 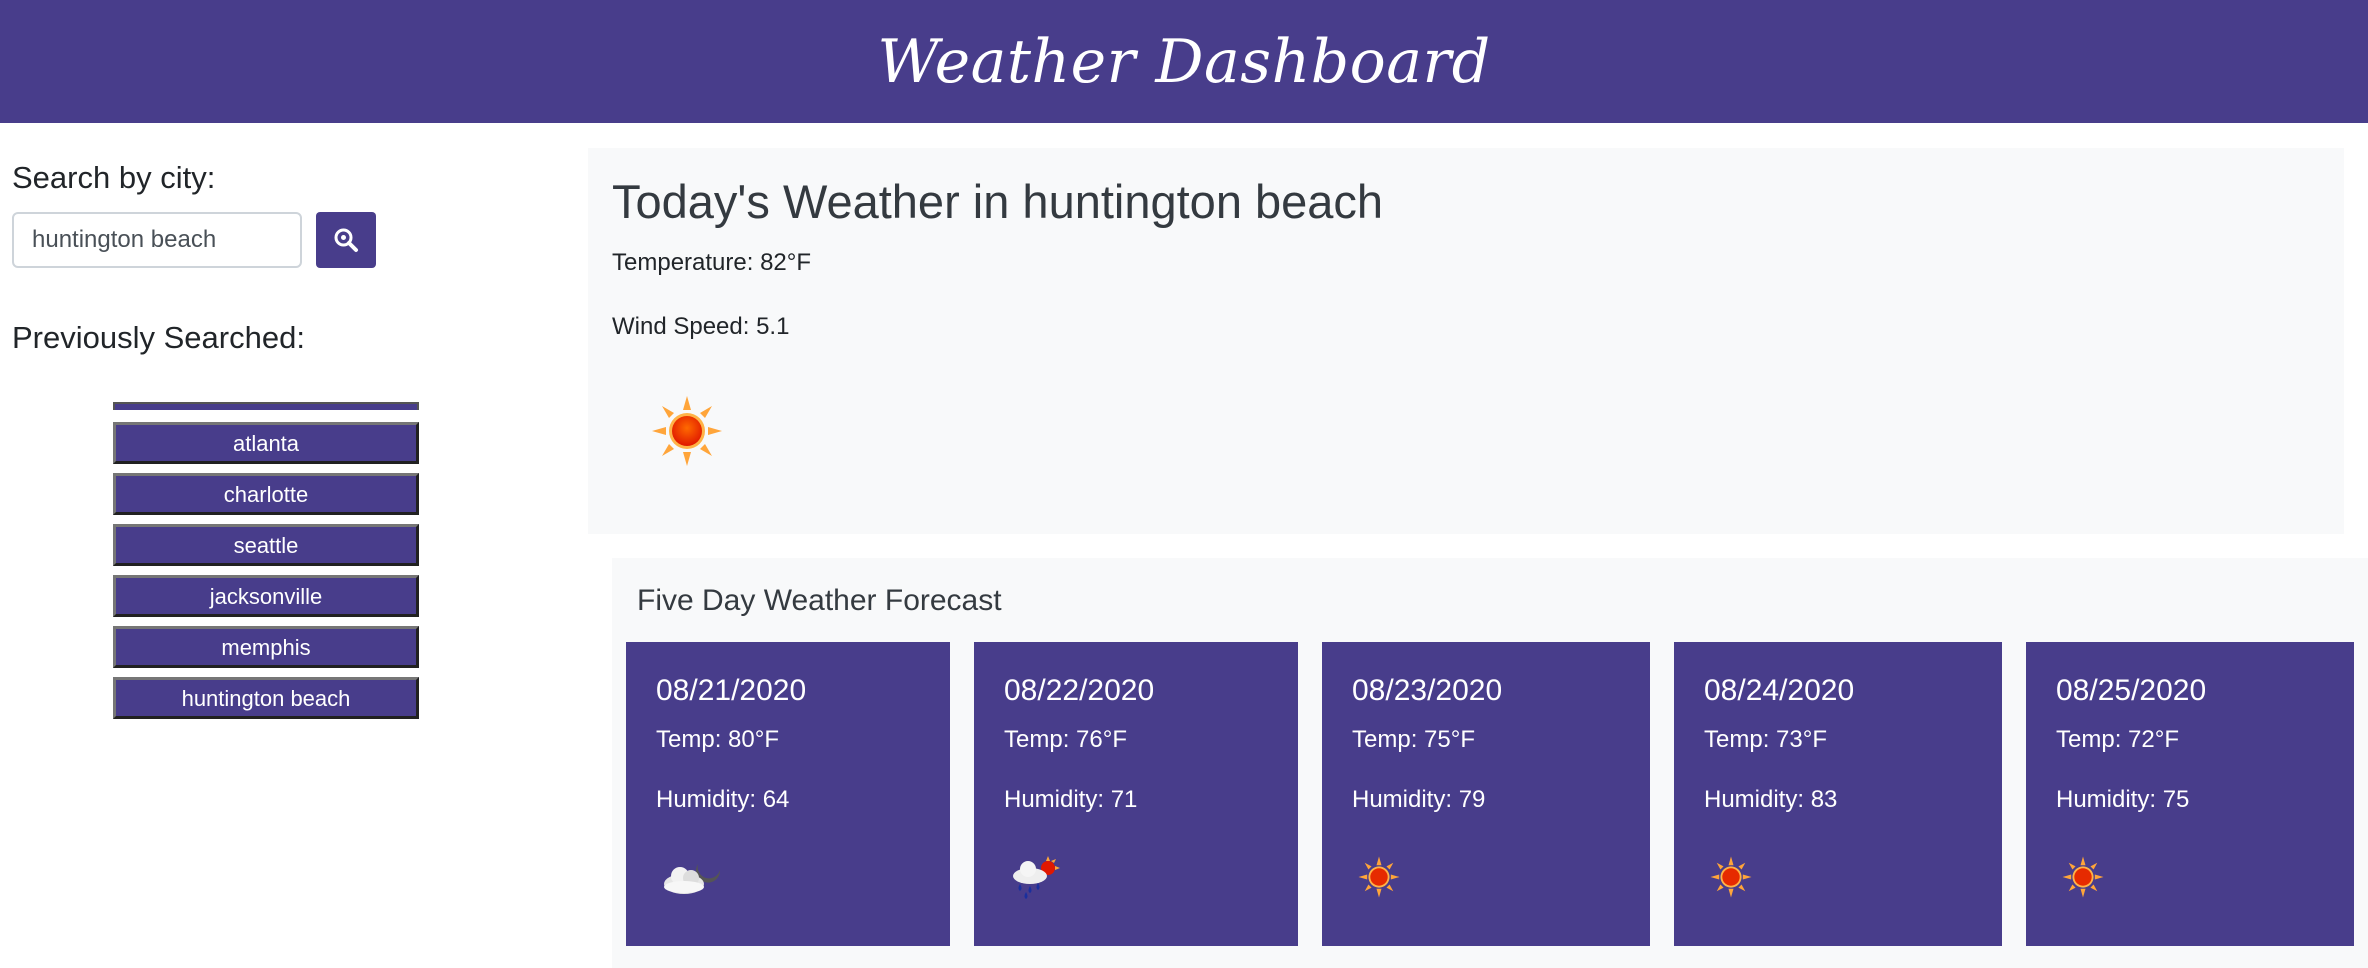 I want to click on app-title: Weather Dashboard, so click(x=1184, y=61).